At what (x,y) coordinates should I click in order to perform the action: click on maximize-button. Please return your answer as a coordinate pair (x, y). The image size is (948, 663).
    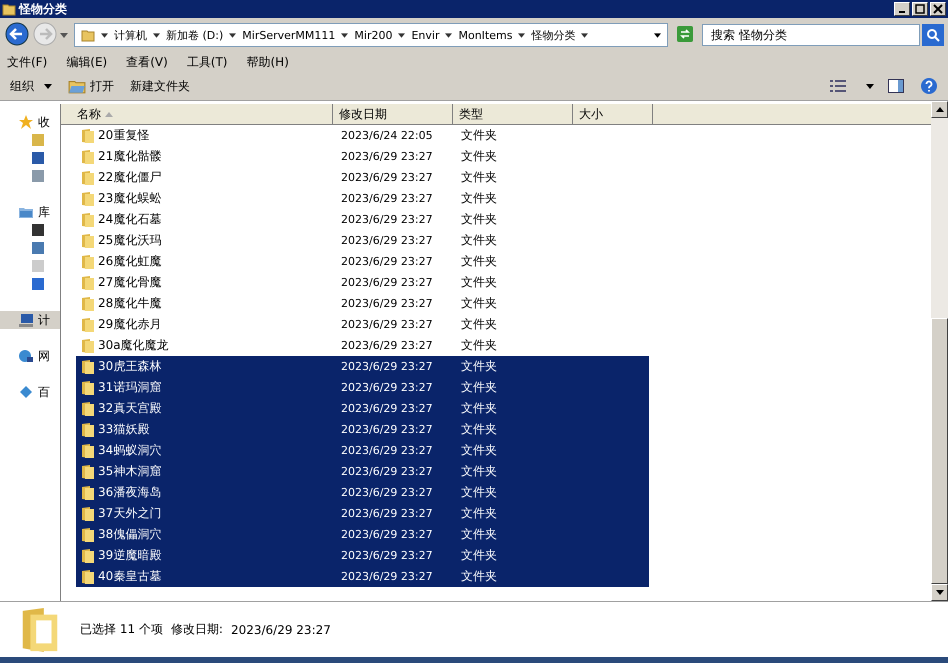
    Looking at the image, I should click on (920, 9).